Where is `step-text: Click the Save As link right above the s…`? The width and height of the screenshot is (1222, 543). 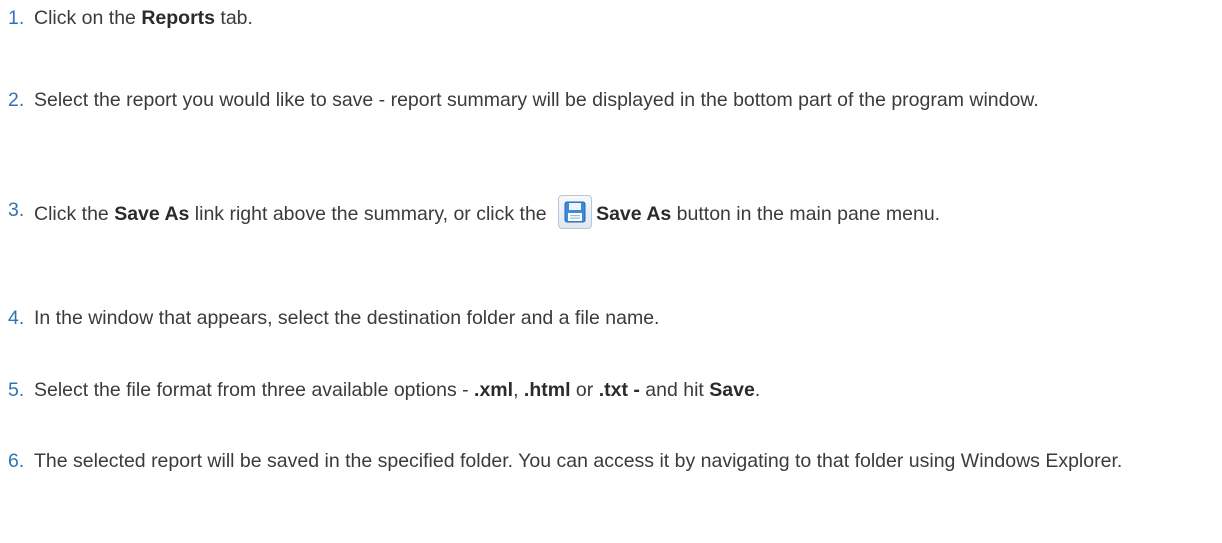
step-text: Click the Save As link right above the s… is located at coordinates (614, 212).